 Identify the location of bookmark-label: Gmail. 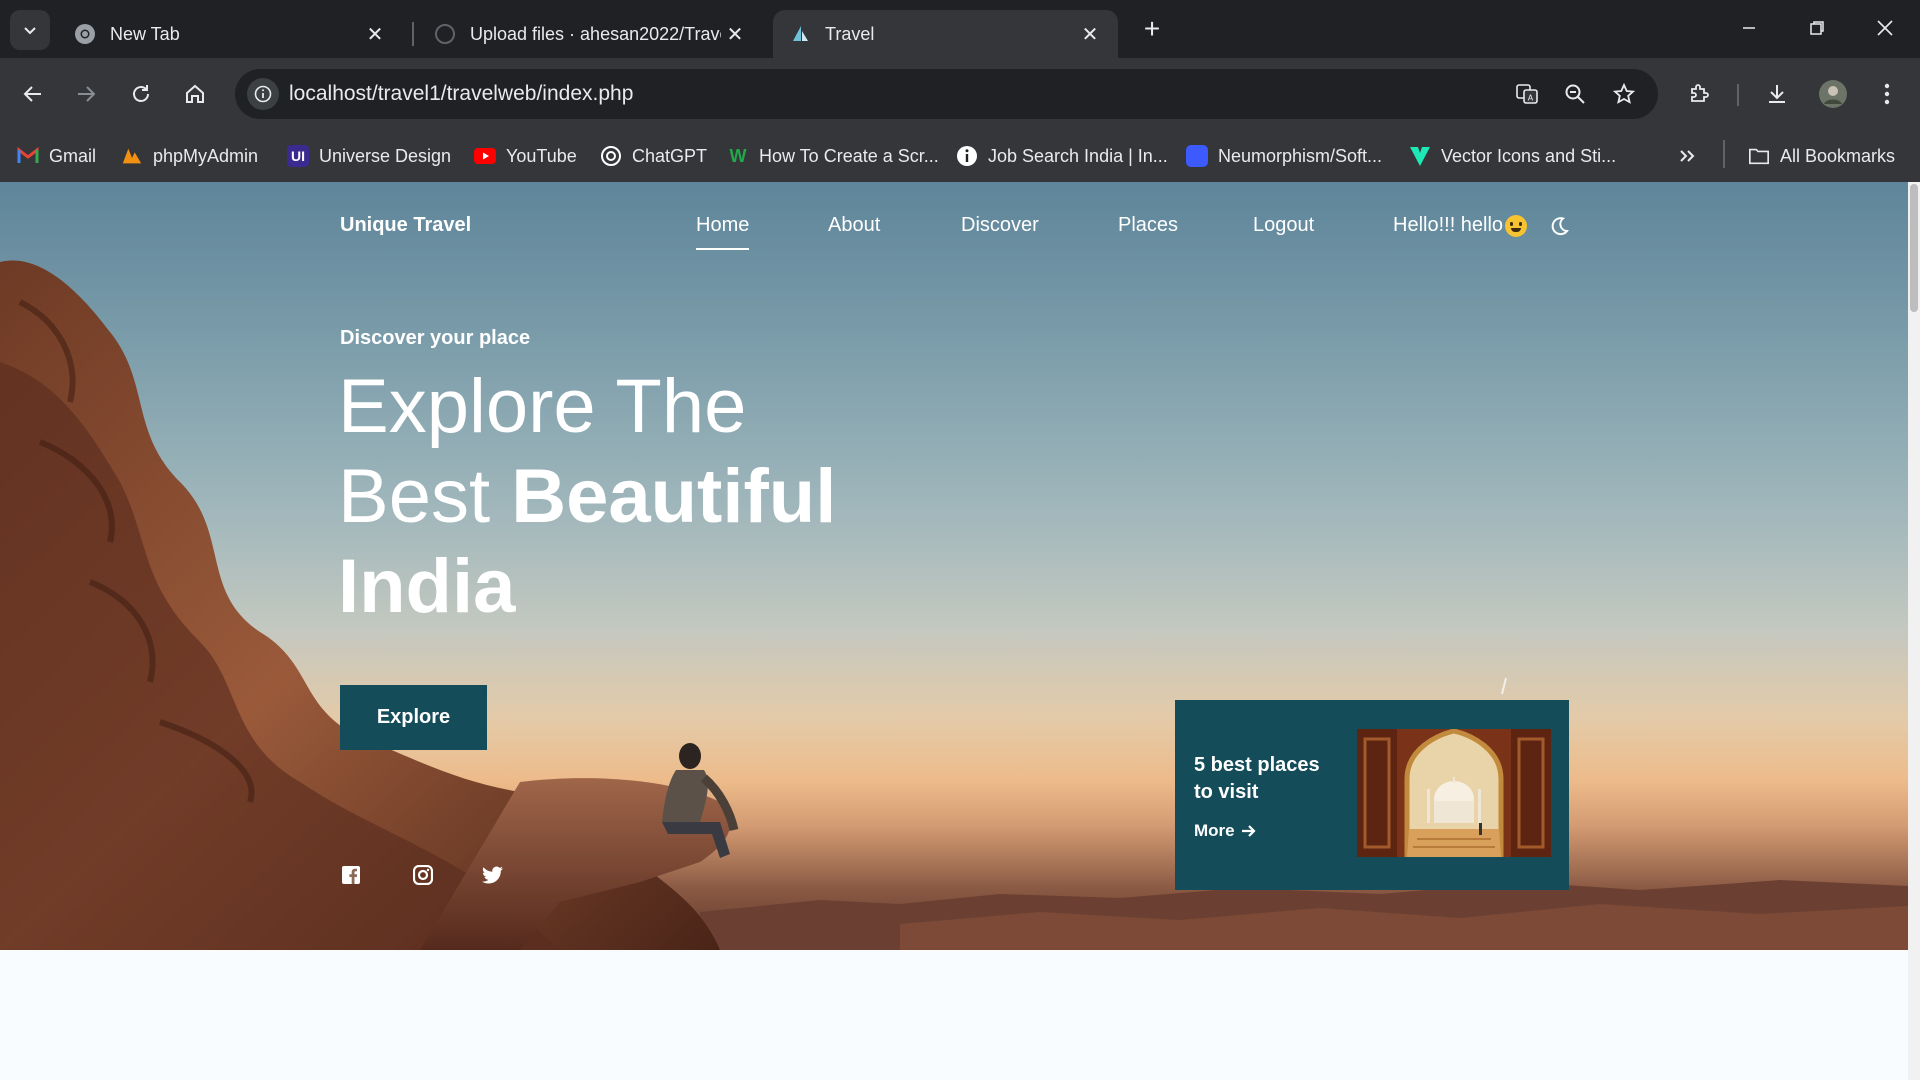
(73, 155).